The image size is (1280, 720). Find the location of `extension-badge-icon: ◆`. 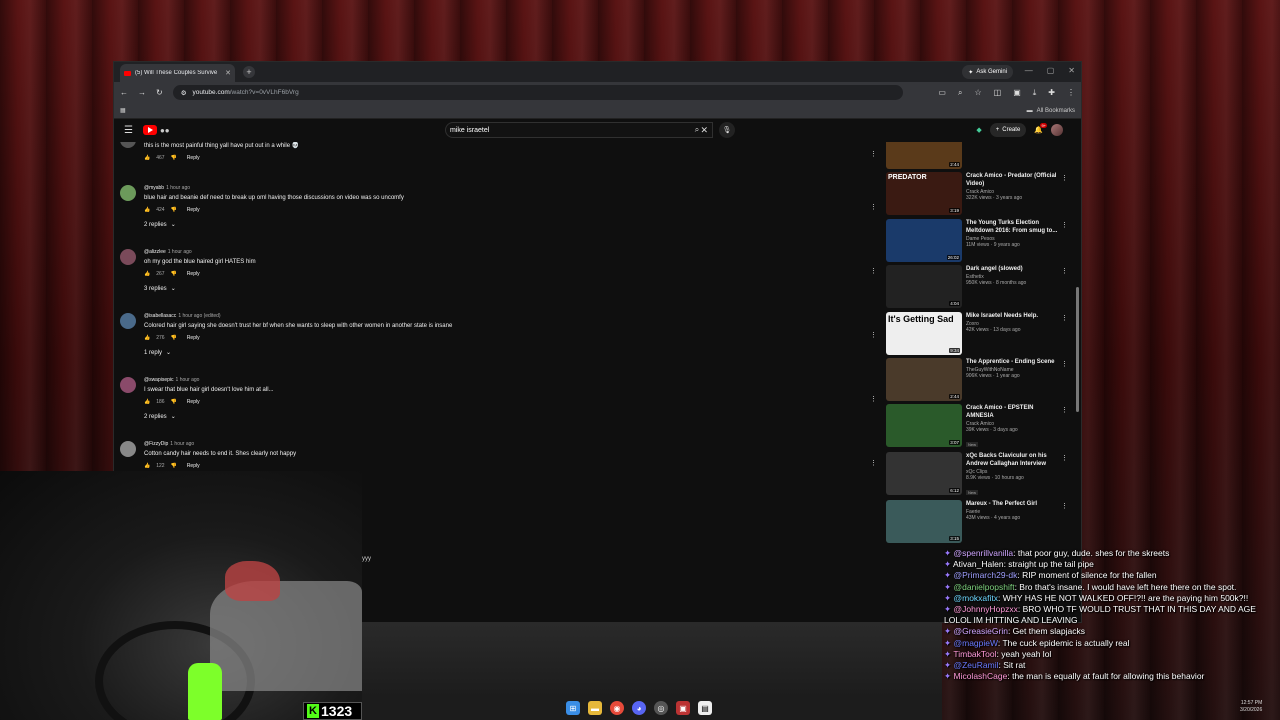

extension-badge-icon: ◆ is located at coordinates (978, 130).